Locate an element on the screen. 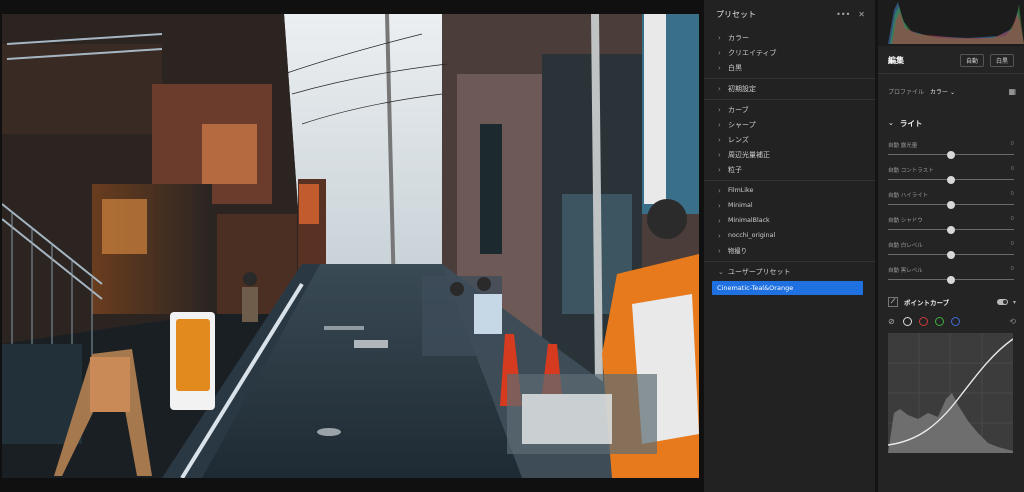  channel-blue is located at coordinates (955, 321).